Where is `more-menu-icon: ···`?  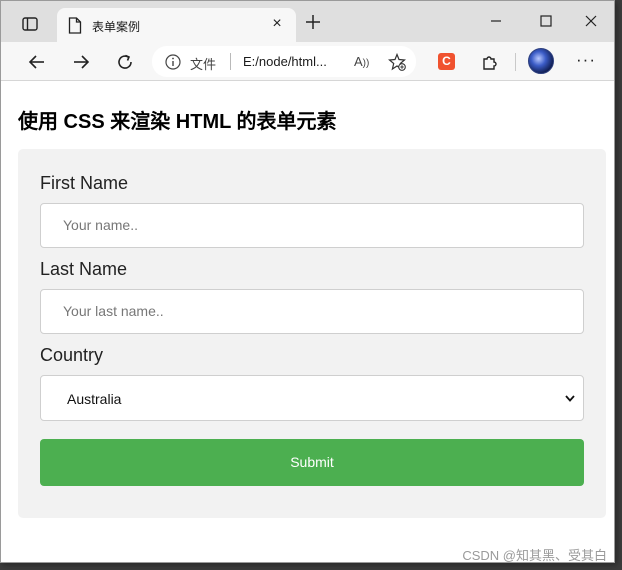 more-menu-icon: ··· is located at coordinates (586, 60).